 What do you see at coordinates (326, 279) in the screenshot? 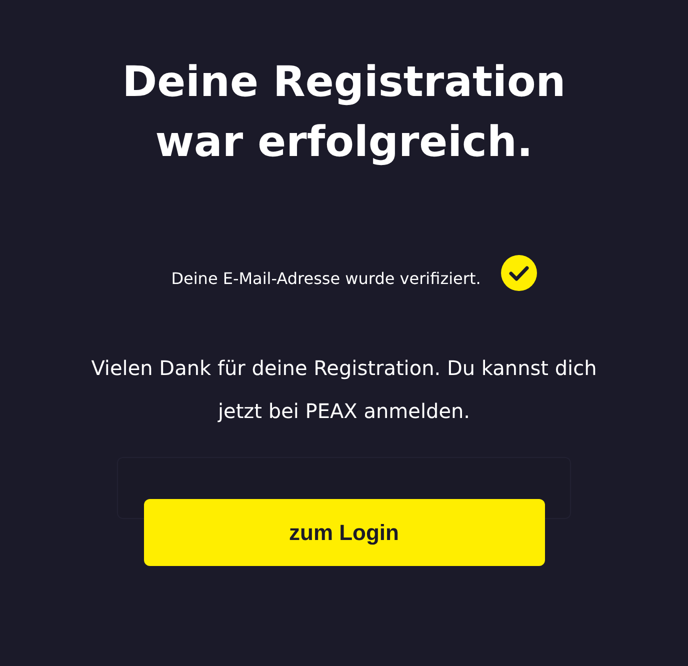
I see `verification-text: Deine E-Mail-Adresse wurde verifiziert.` at bounding box center [326, 279].